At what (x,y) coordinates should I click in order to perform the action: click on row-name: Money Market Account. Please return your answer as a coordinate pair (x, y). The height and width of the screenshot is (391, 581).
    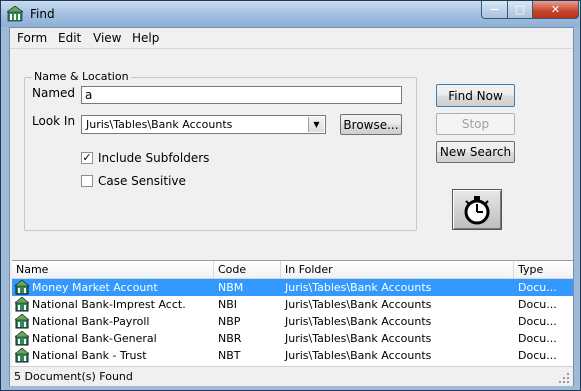
    Looking at the image, I should click on (95, 287).